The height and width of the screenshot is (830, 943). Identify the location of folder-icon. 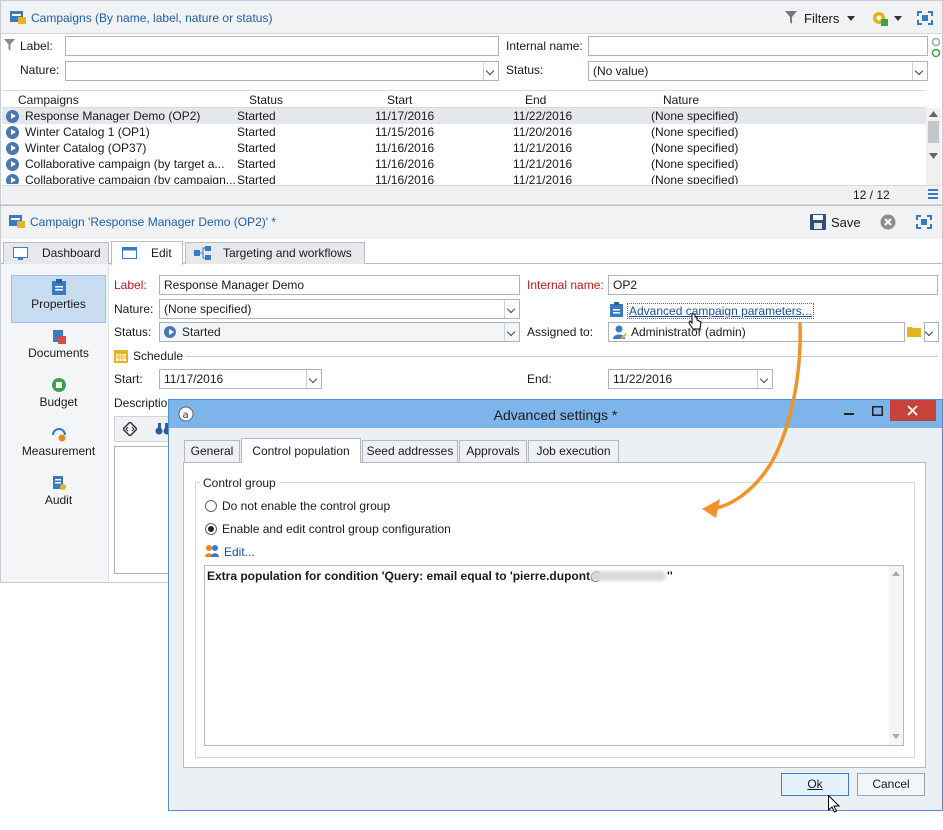
(914, 331).